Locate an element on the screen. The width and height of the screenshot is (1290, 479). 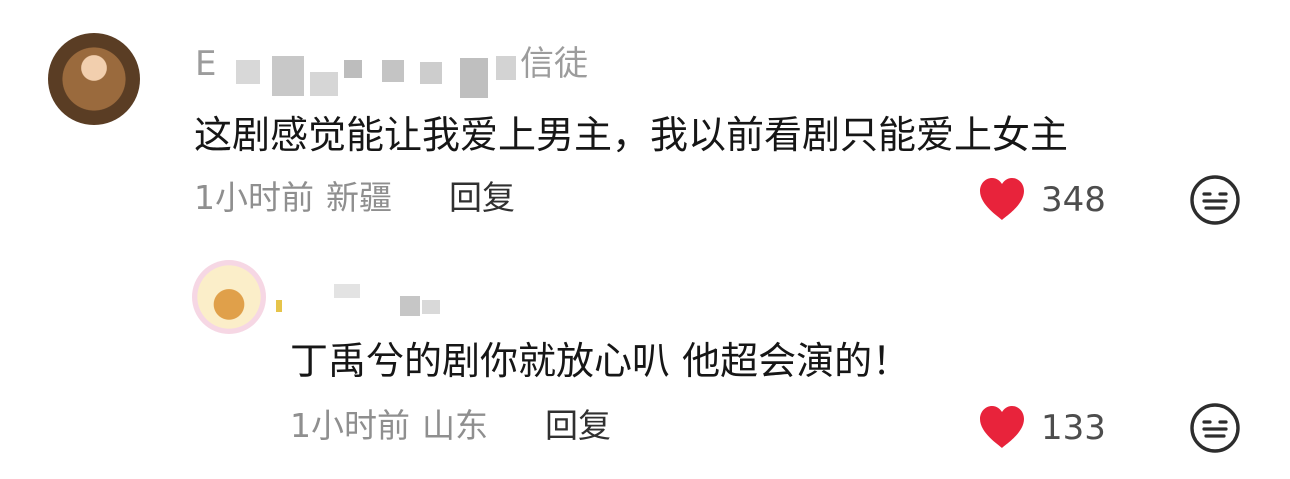
like-count: 133 is located at coordinates (1073, 428).